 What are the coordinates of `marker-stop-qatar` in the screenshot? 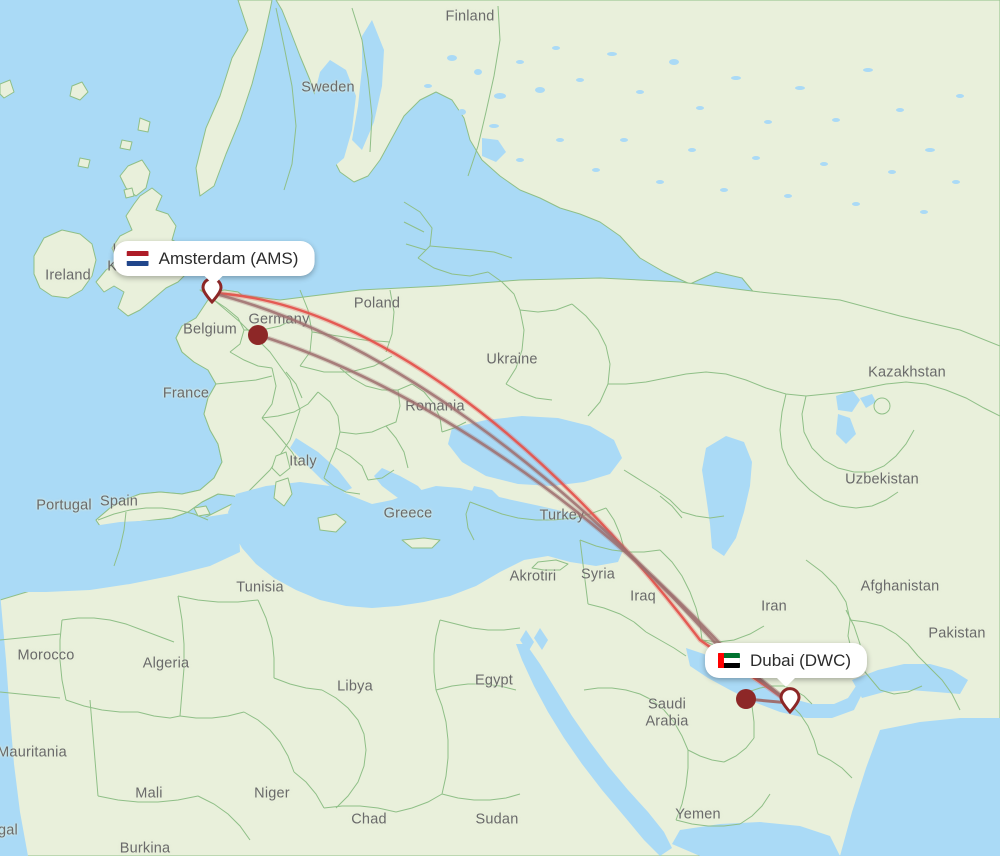 It's located at (746, 699).